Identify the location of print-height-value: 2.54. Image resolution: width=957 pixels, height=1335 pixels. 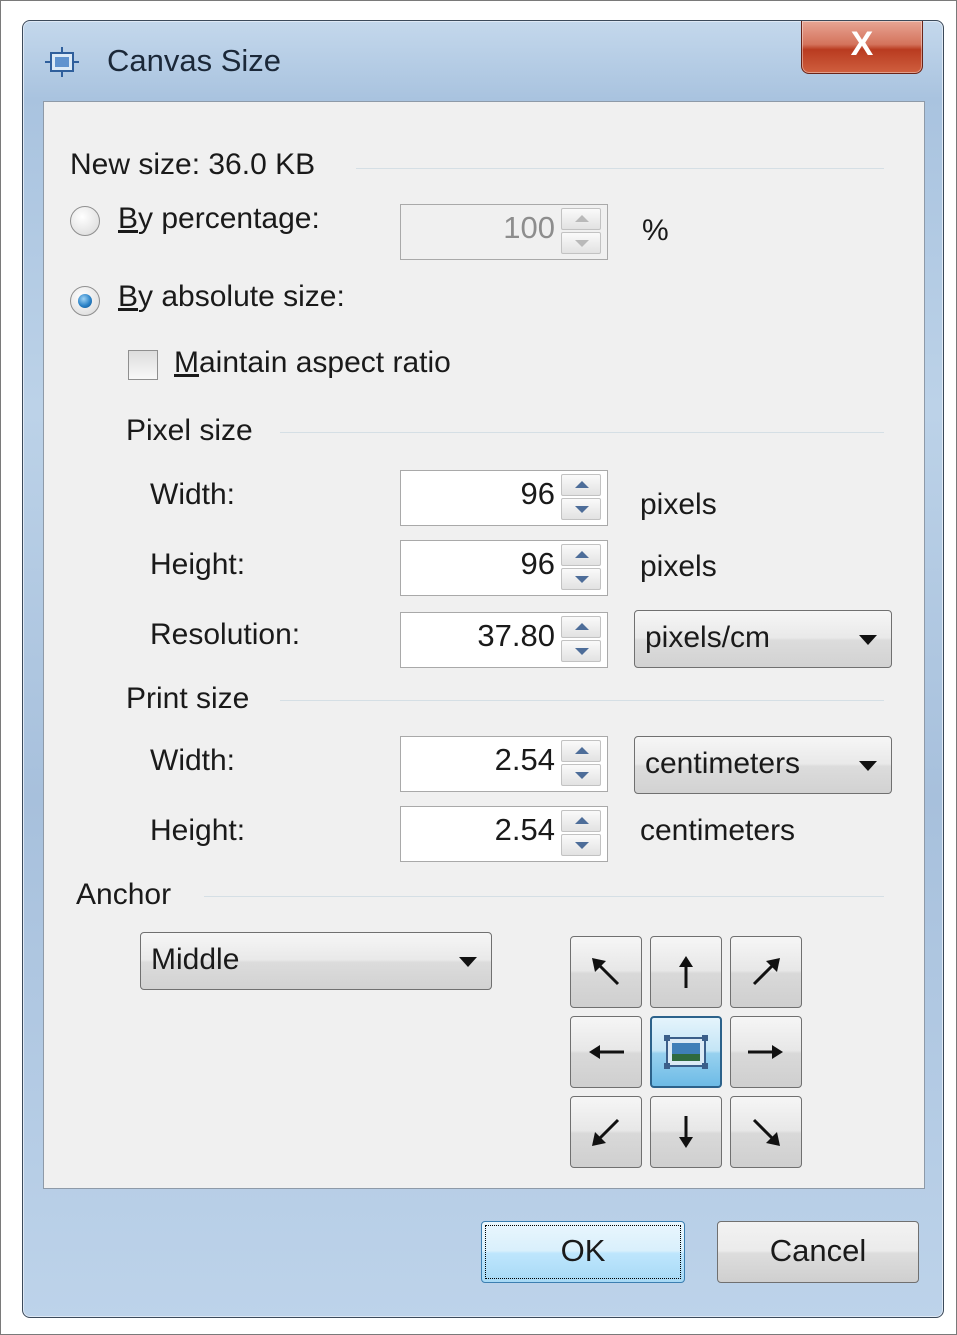
(524, 829).